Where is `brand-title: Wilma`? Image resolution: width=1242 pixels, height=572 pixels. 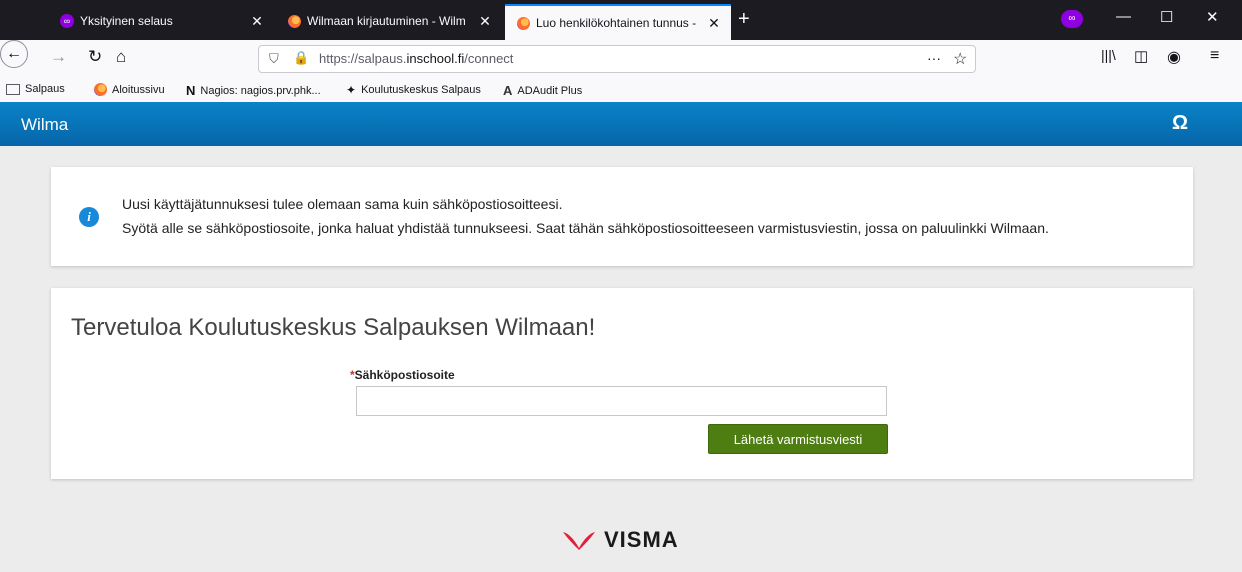 brand-title: Wilma is located at coordinates (44, 125).